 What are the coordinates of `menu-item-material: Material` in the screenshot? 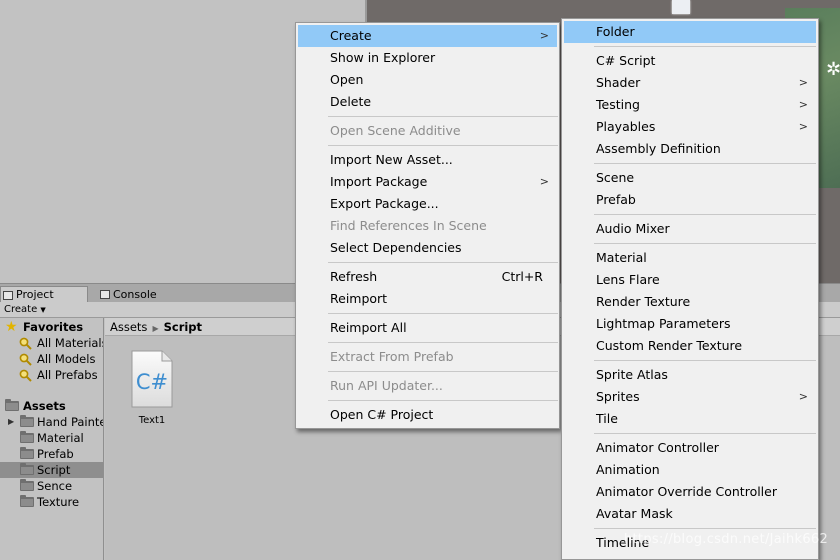 It's located at (690, 258).